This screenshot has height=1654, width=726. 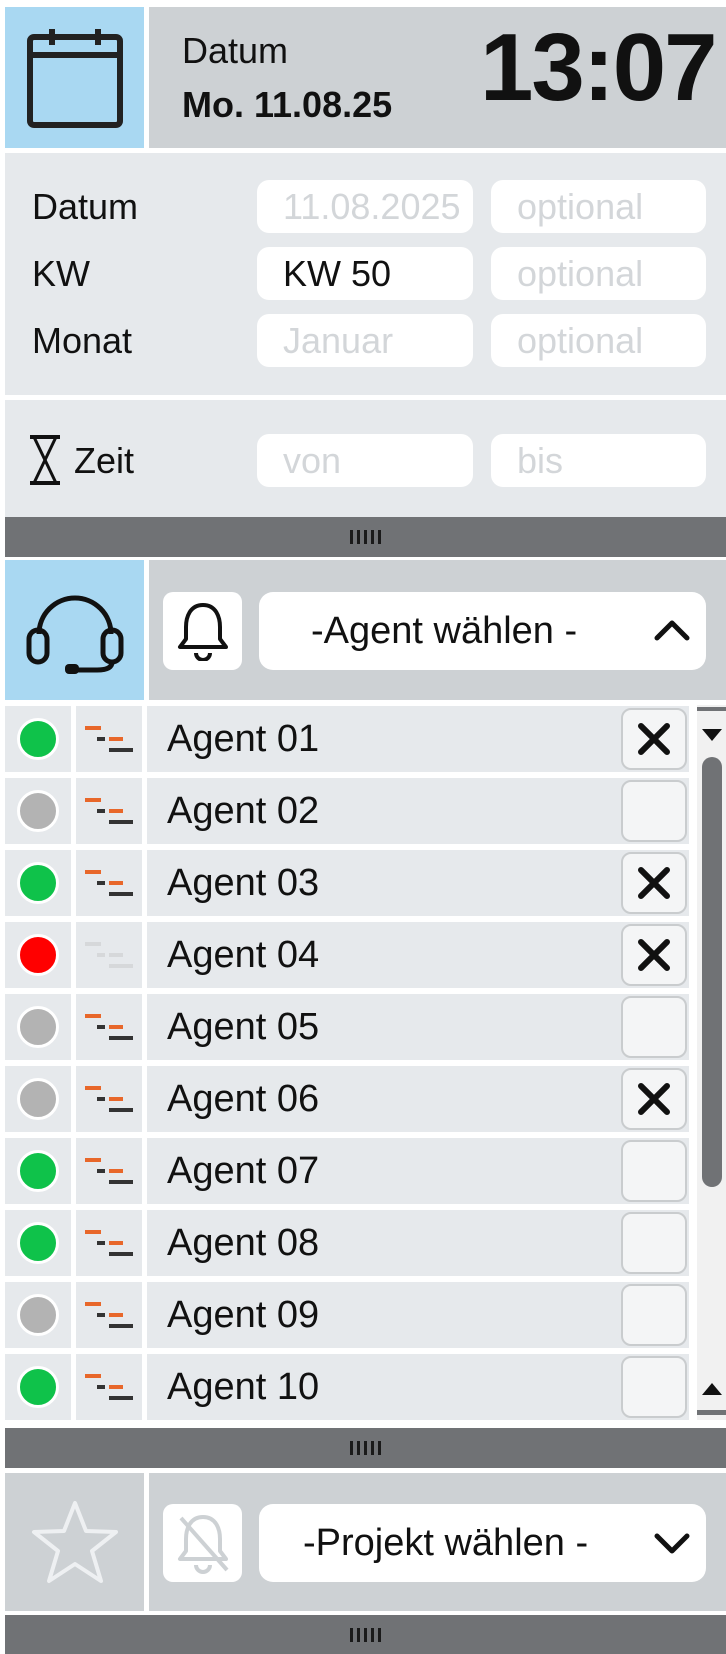 What do you see at coordinates (418, 955) in the screenshot?
I see `agent-name: Agent 04` at bounding box center [418, 955].